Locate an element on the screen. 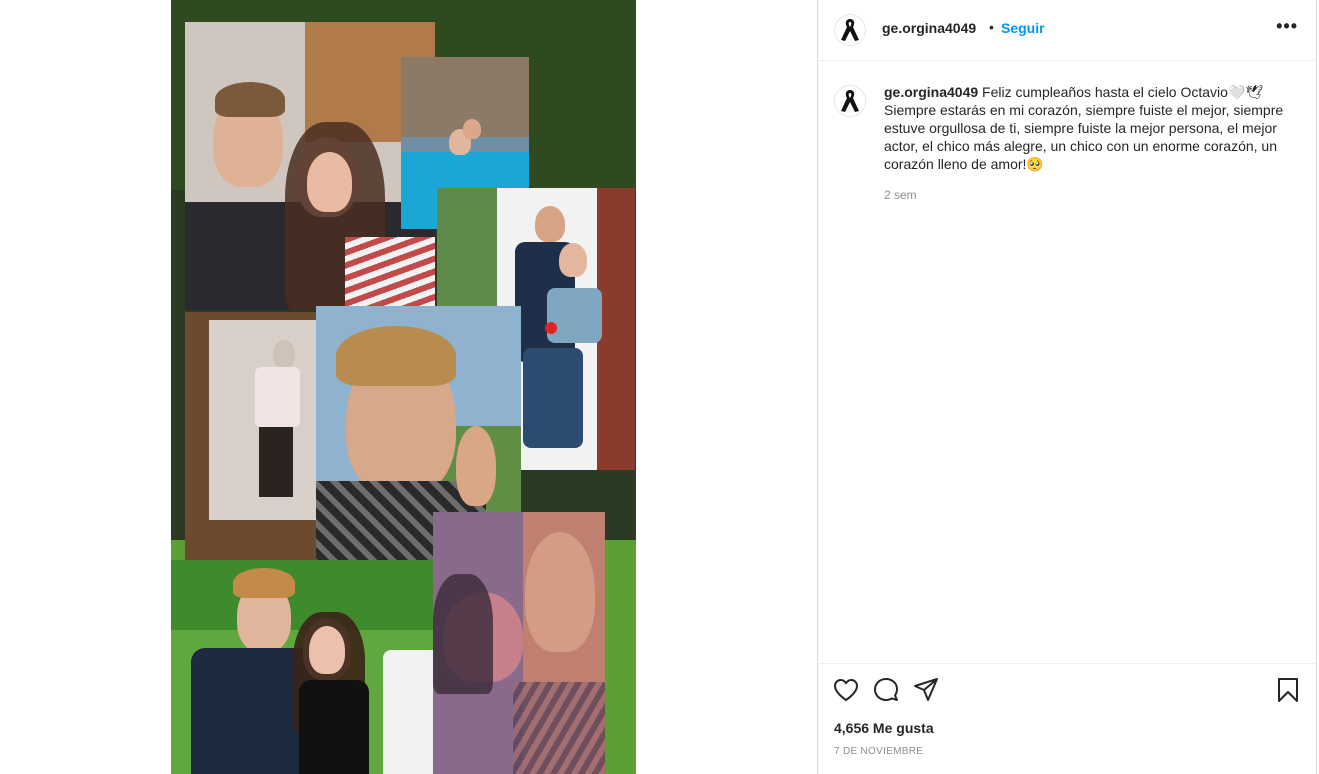 The image size is (1319, 774). save-button is located at coordinates (1288, 690).